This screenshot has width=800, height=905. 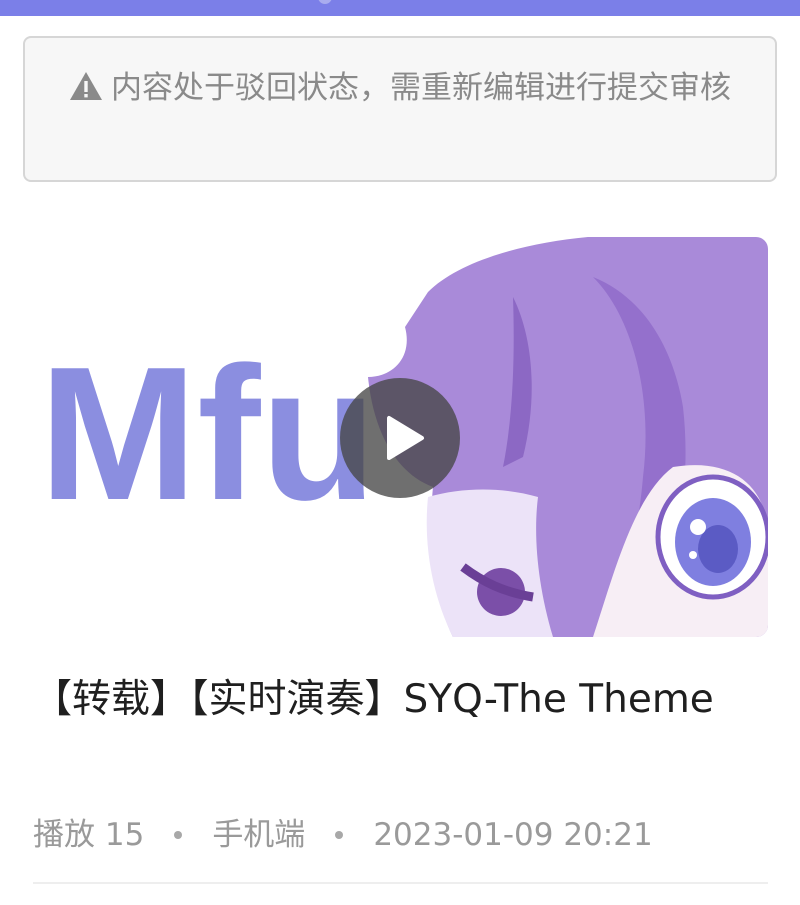 What do you see at coordinates (421, 88) in the screenshot?
I see `alert-text: 内容处于驳回状态，需重新编辑进行提交审核` at bounding box center [421, 88].